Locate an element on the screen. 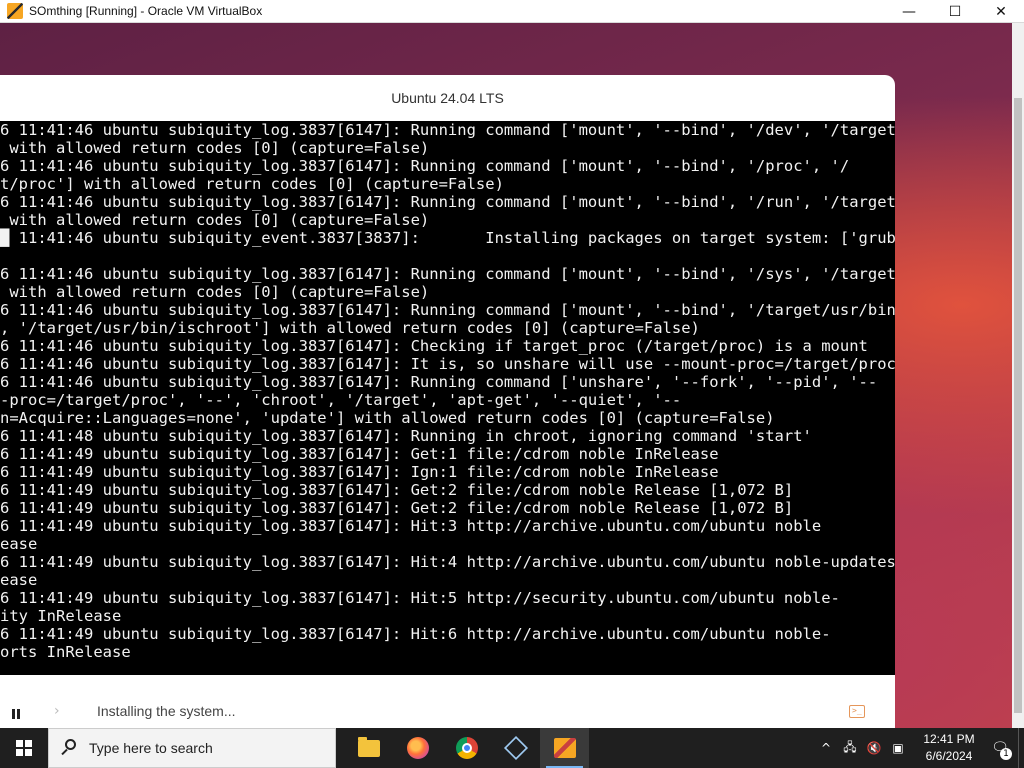 This screenshot has height=768, width=1024. pause-icon is located at coordinates (16, 714).